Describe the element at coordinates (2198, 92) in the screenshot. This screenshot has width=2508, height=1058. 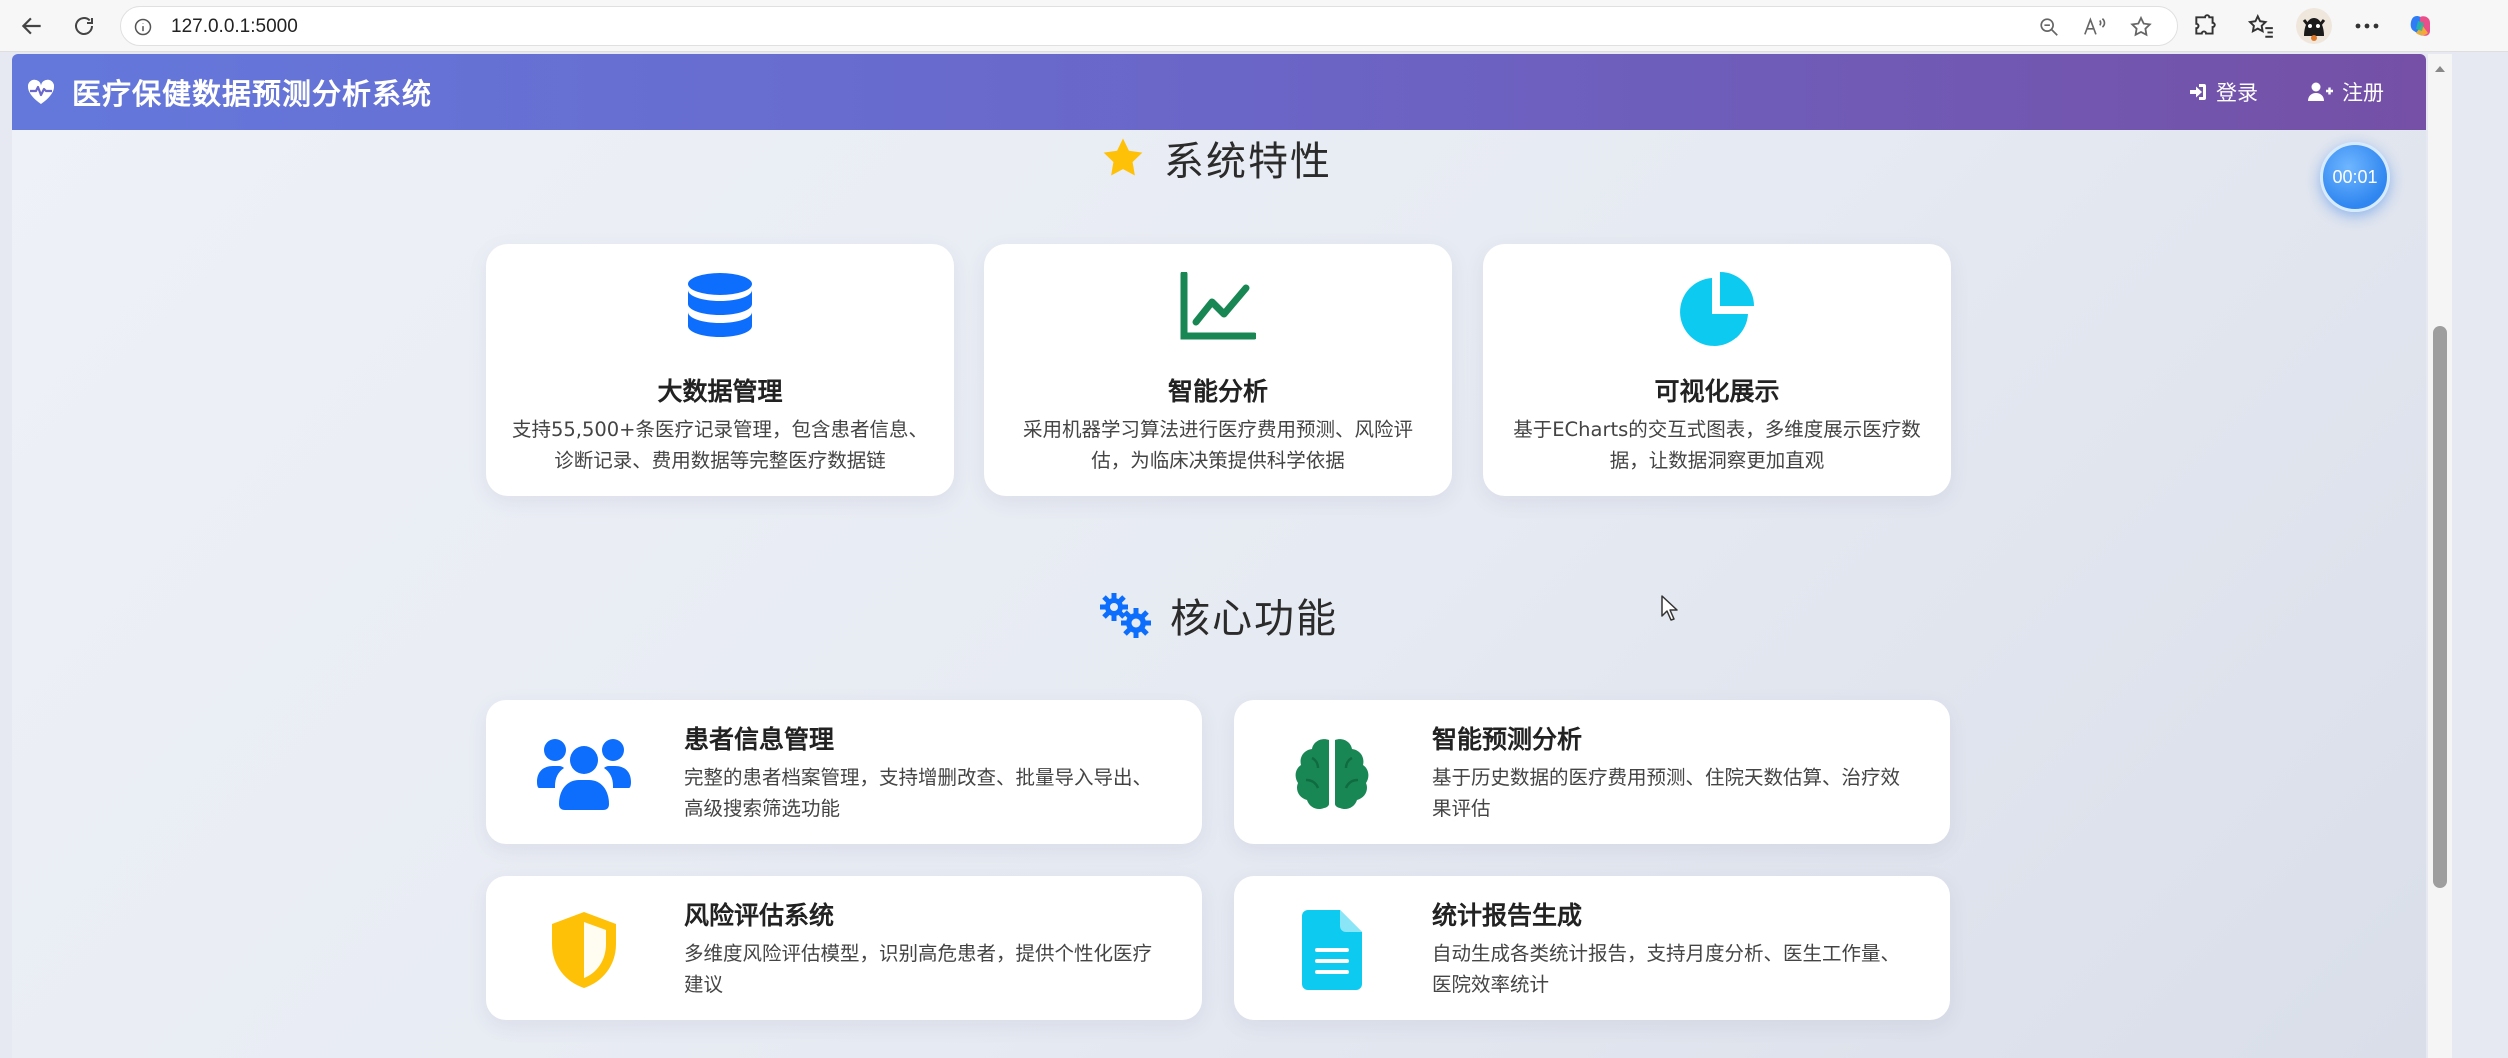
I see `sign-in-icon` at that location.